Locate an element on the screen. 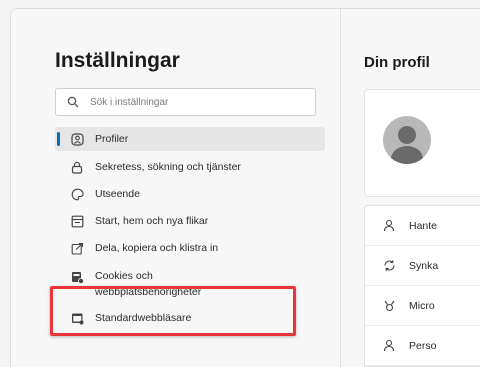 The image size is (480, 367). search-placeholder: Sök i inställningar is located at coordinates (129, 102).